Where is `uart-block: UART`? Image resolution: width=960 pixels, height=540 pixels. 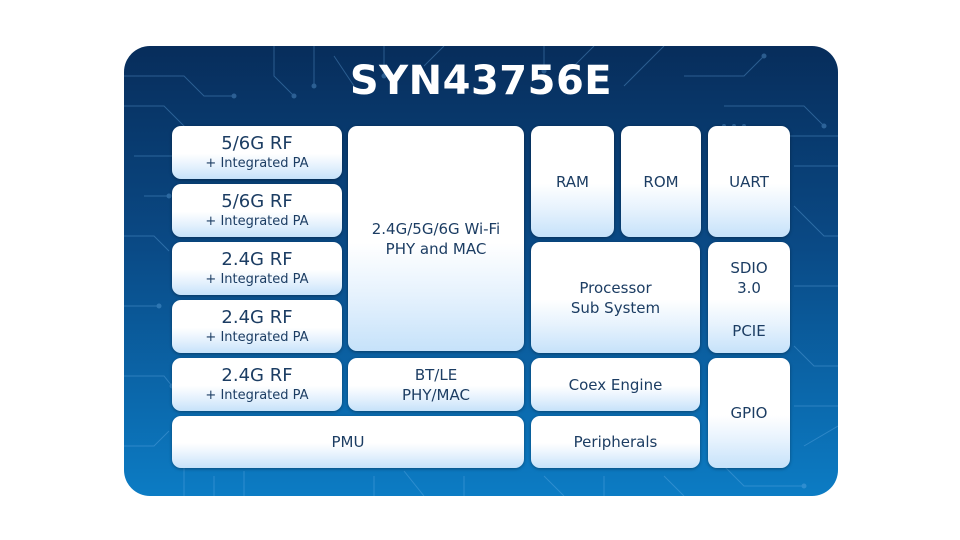 uart-block: UART is located at coordinates (749, 181).